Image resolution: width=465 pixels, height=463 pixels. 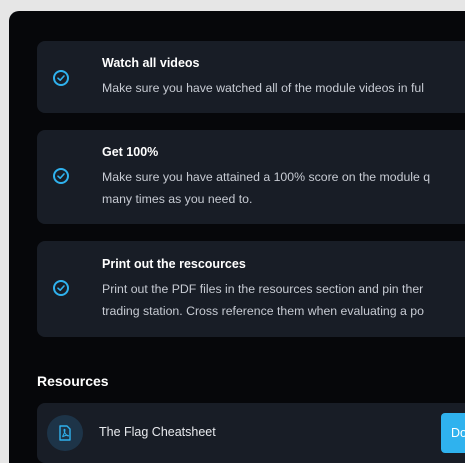 What do you see at coordinates (453, 433) in the screenshot?
I see `download-button: Do` at bounding box center [453, 433].